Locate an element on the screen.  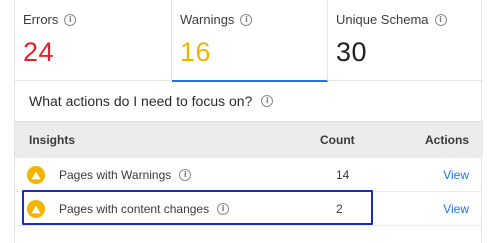
unique-schema-label-row: Unique Schema i is located at coordinates (409, 20).